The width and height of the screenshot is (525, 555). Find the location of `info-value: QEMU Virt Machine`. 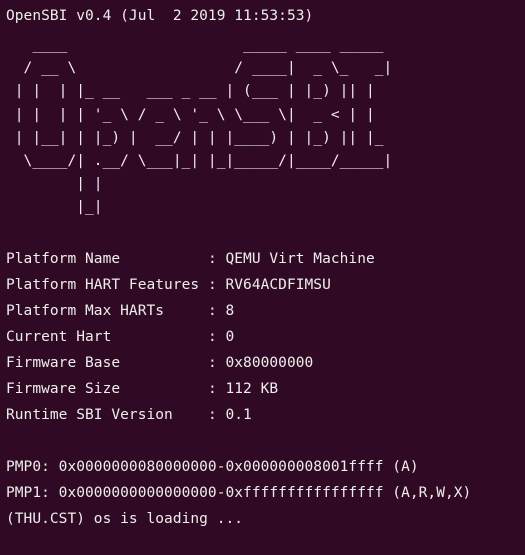

info-value: QEMU Virt Machine is located at coordinates (300, 258).